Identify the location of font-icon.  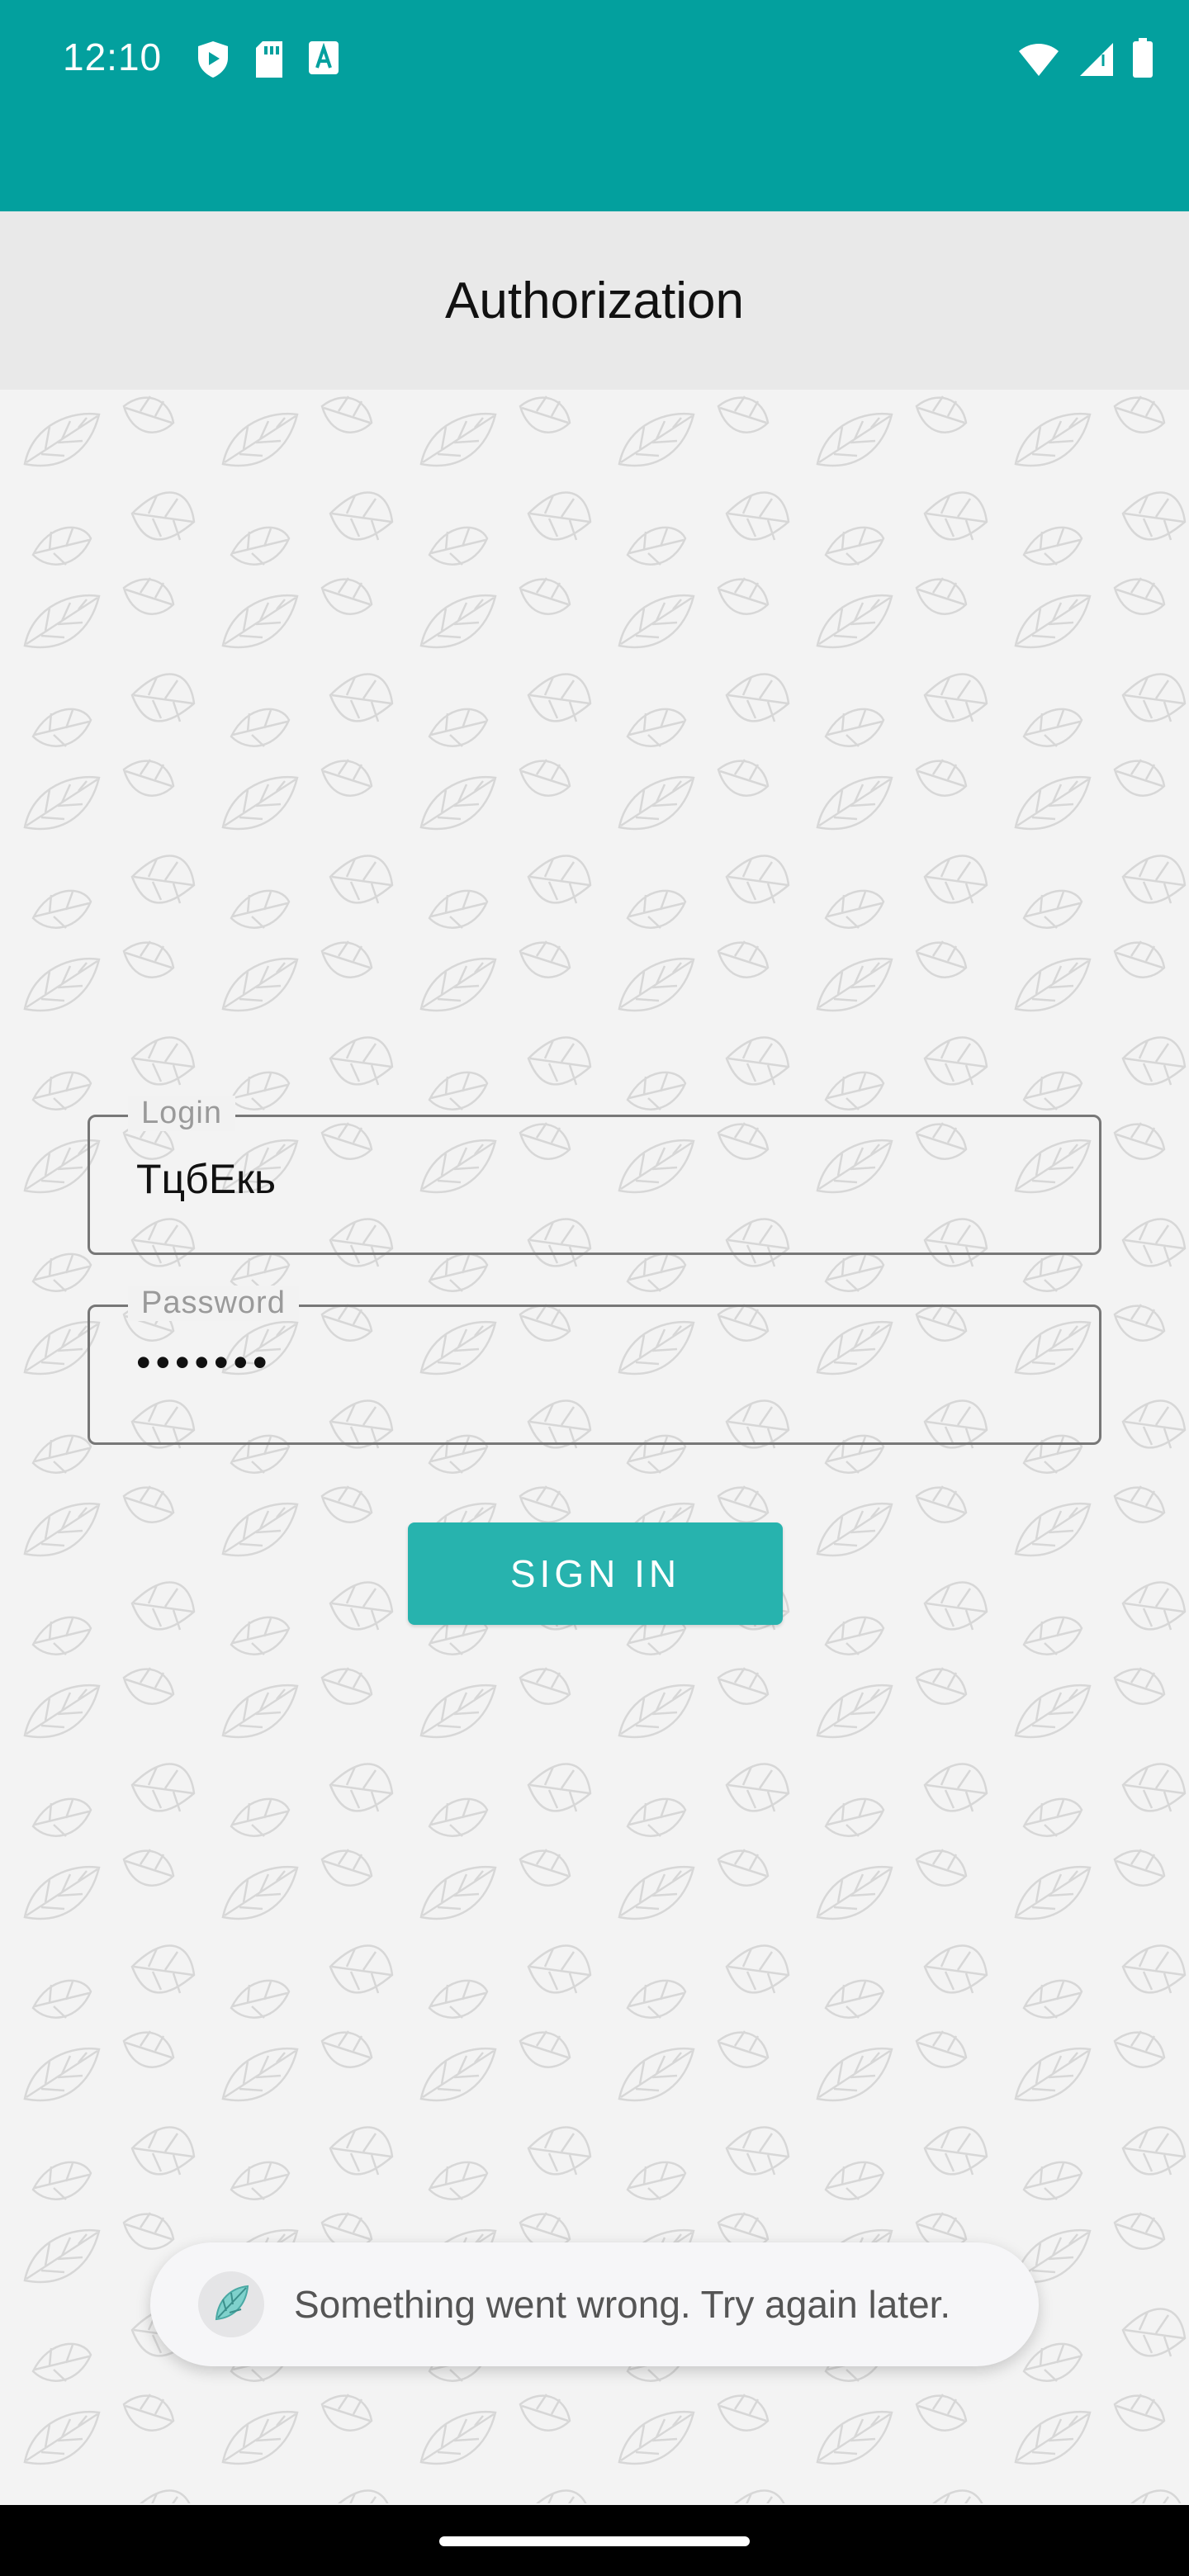
(323, 61).